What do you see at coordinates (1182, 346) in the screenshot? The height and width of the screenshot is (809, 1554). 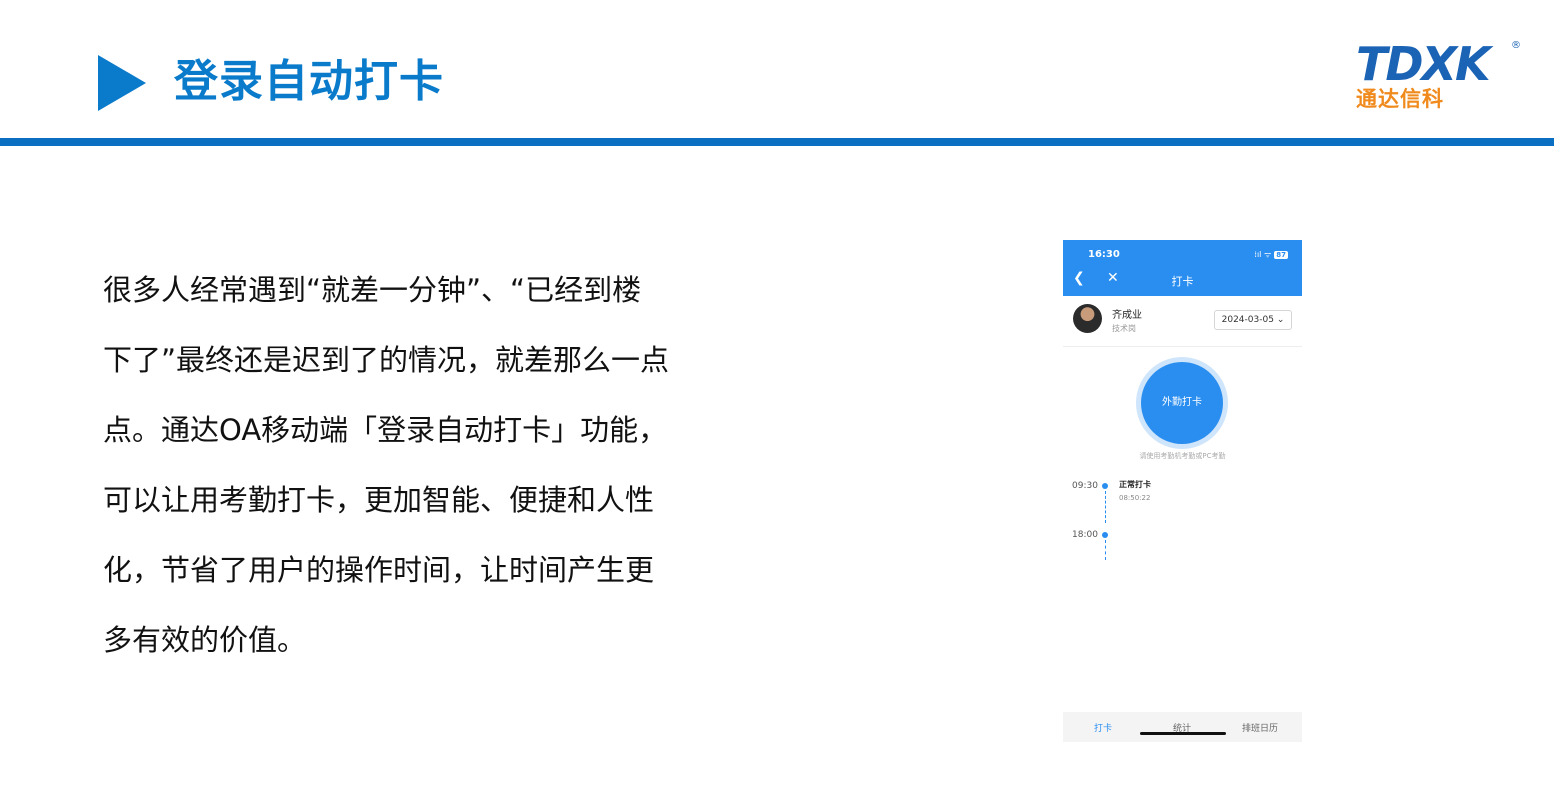 I see `divider` at bounding box center [1182, 346].